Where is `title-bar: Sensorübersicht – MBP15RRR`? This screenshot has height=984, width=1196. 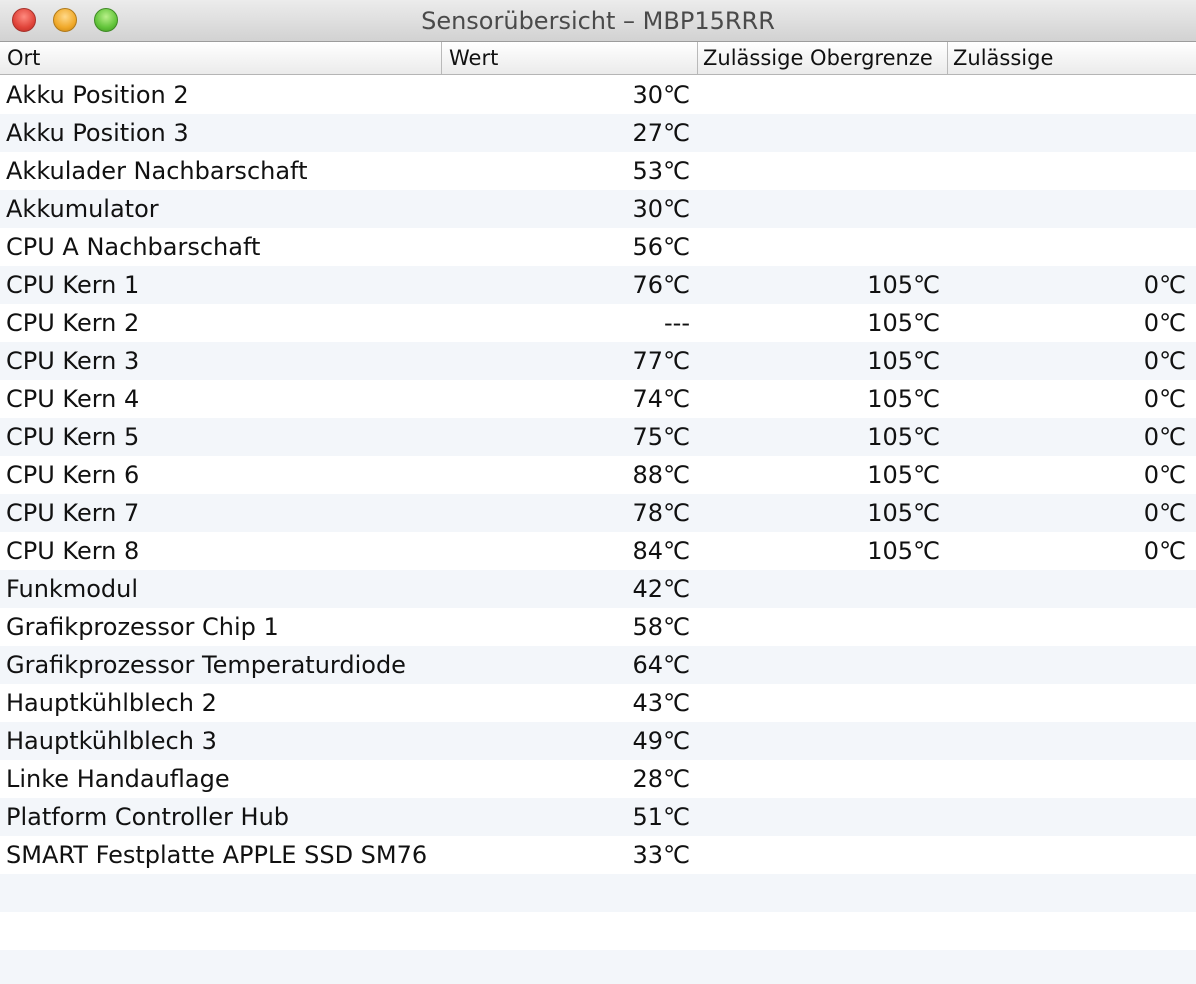 title-bar: Sensorübersicht – MBP15RRR is located at coordinates (598, 21).